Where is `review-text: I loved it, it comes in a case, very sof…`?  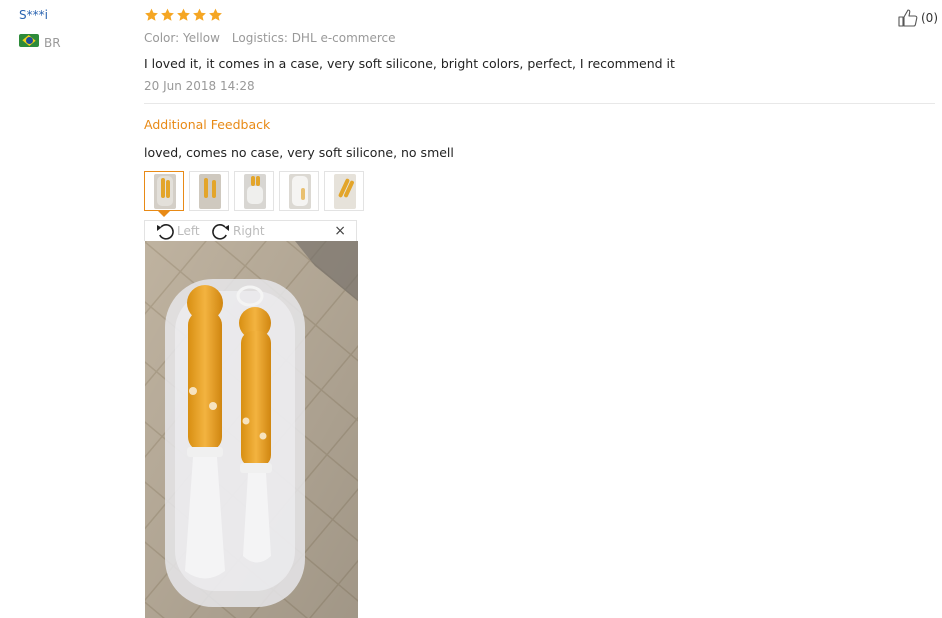
review-text: I loved it, it comes in a case, very sof… is located at coordinates (409, 63).